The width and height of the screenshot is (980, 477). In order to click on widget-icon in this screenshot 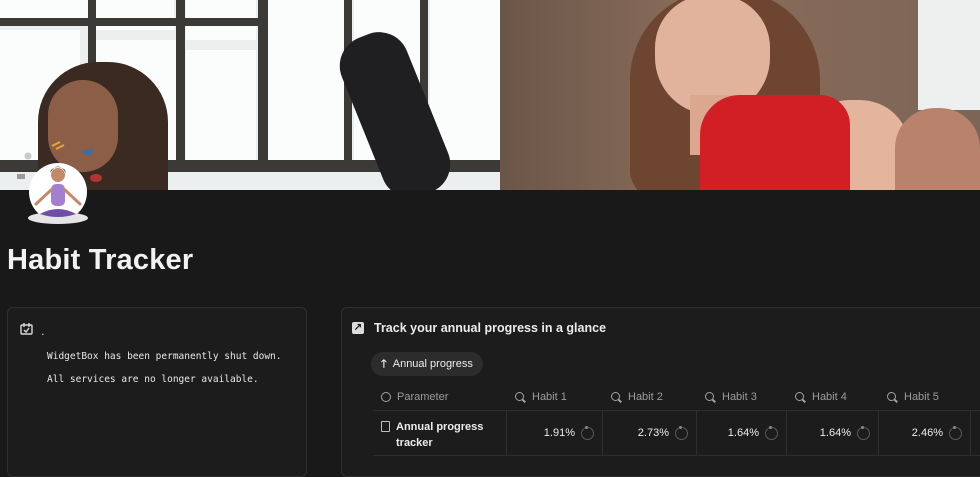, I will do `click(26, 330)`.